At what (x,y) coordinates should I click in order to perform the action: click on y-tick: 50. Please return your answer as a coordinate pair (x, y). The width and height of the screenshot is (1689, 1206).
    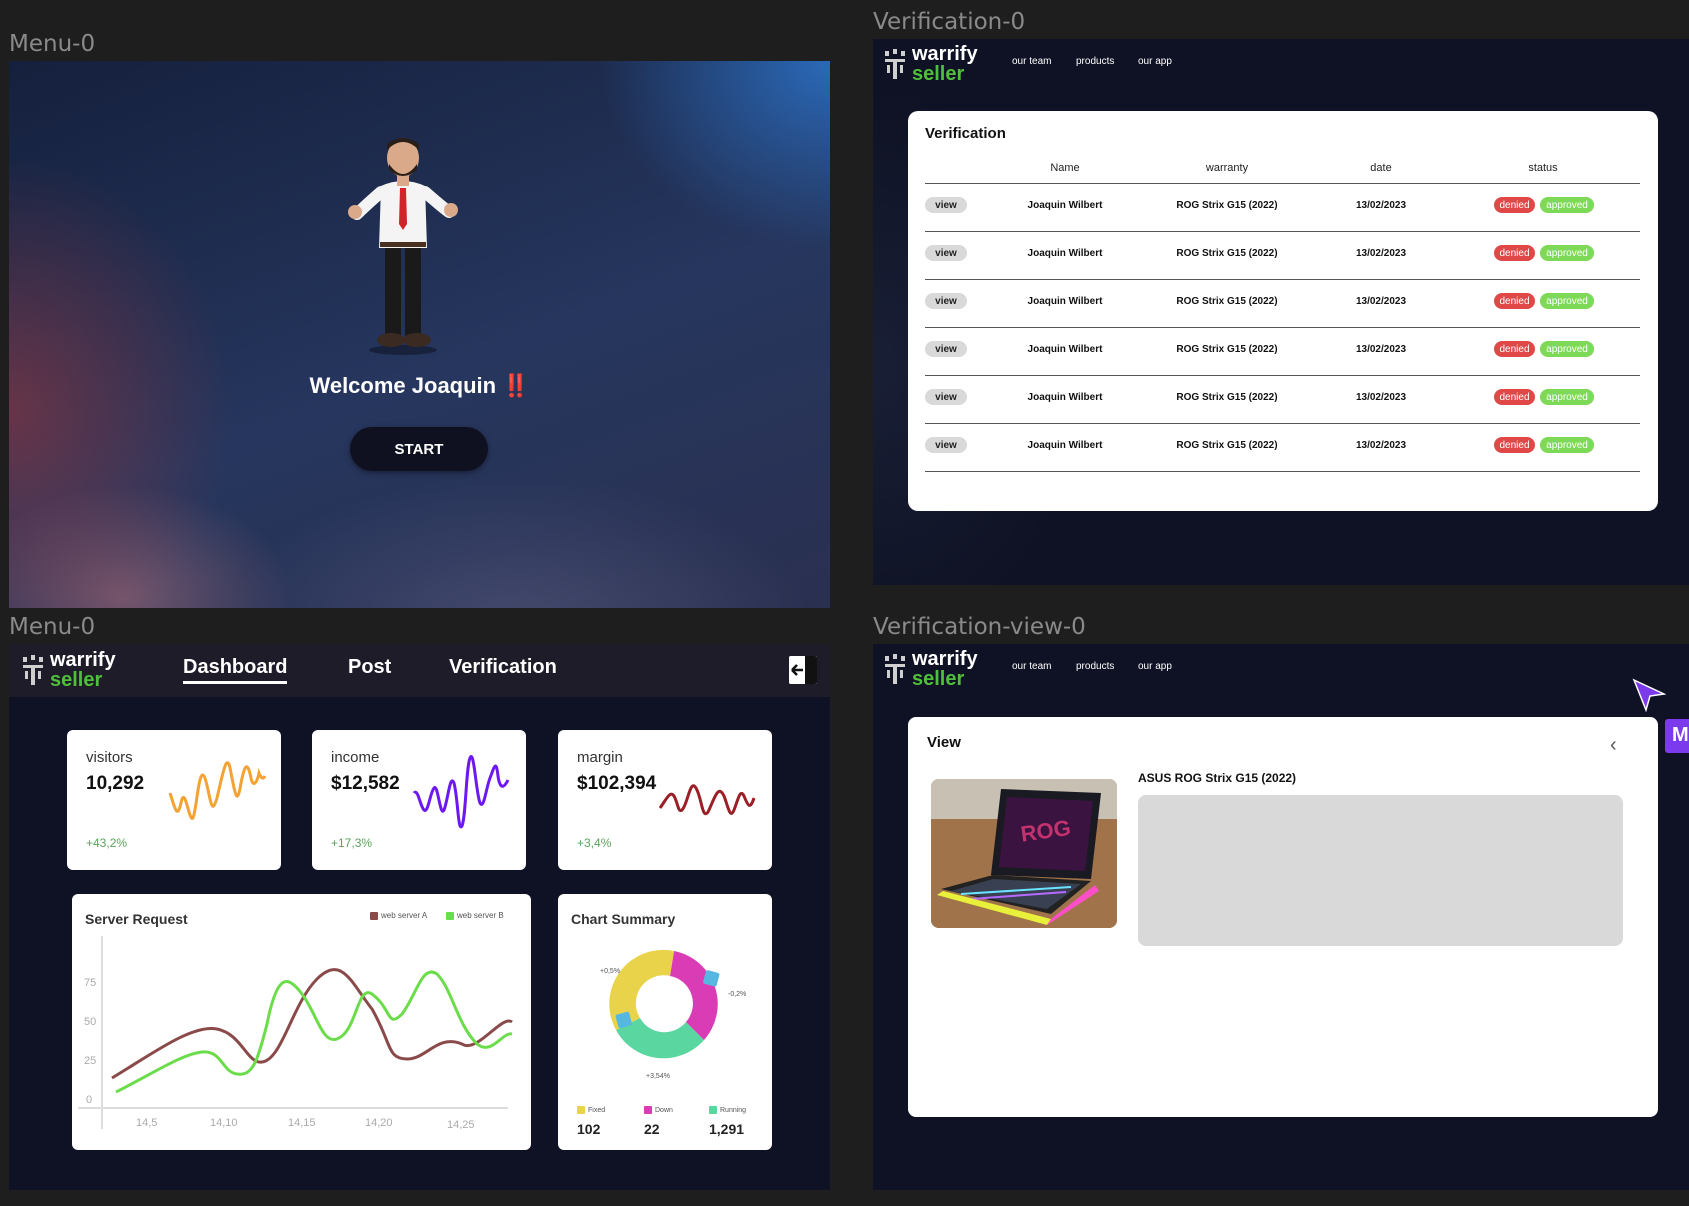
    Looking at the image, I should click on (90, 1022).